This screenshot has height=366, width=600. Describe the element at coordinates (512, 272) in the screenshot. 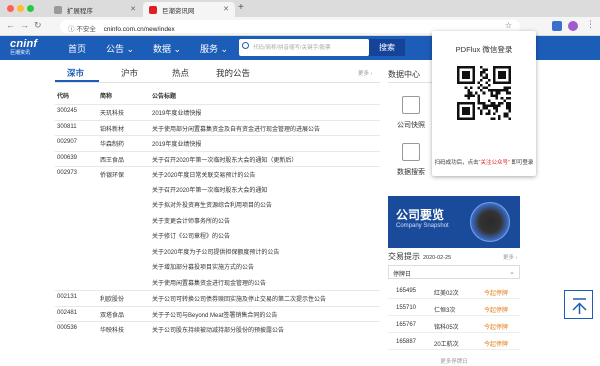

I see `chevron-down-icon: ⌄` at that location.